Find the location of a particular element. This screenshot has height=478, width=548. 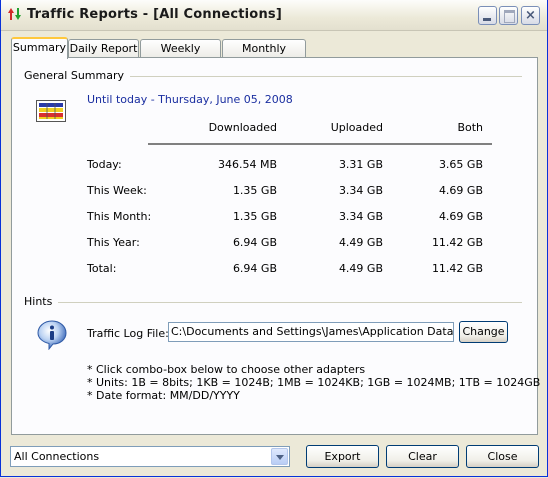

cell-today-uploaded: 3.31 GB is located at coordinates (360, 164).